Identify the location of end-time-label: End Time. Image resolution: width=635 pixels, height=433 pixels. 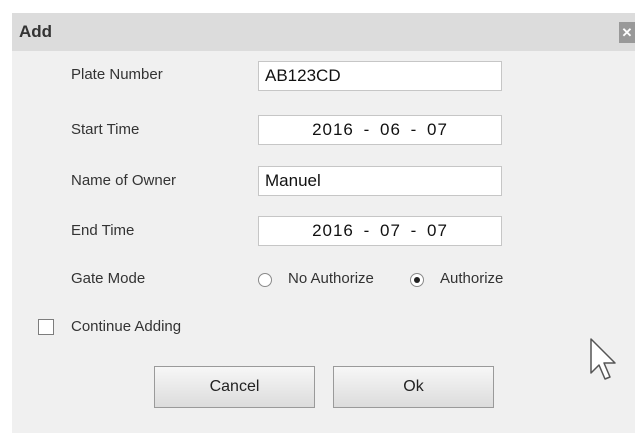
(103, 230).